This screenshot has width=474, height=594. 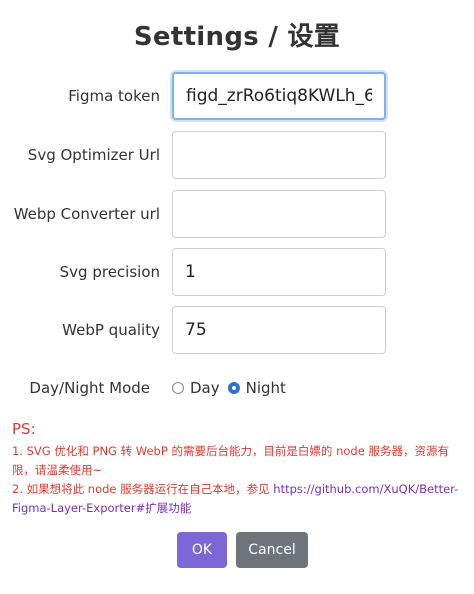 What do you see at coordinates (279, 155) in the screenshot?
I see `svg-optimizer-url-input` at bounding box center [279, 155].